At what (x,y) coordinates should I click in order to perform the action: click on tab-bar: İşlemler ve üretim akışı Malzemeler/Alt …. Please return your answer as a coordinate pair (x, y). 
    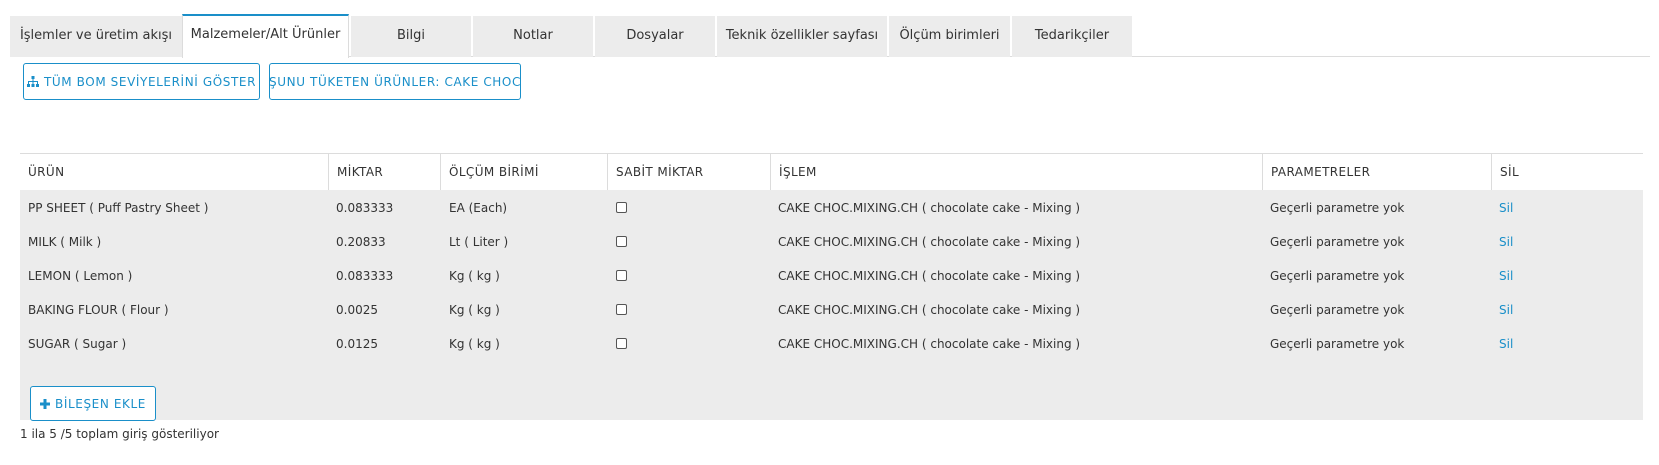
    Looking at the image, I should click on (830, 36).